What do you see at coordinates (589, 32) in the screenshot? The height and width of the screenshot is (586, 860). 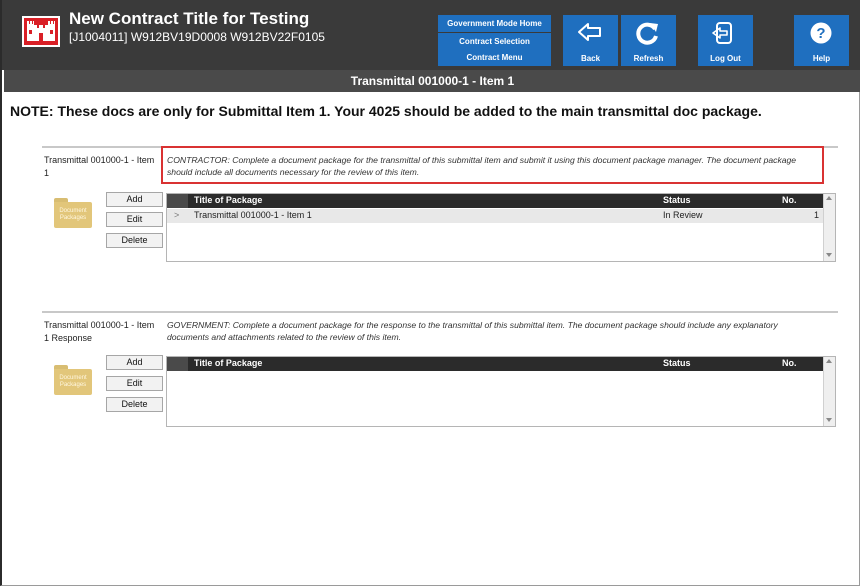 I see `back-arrow-icon` at bounding box center [589, 32].